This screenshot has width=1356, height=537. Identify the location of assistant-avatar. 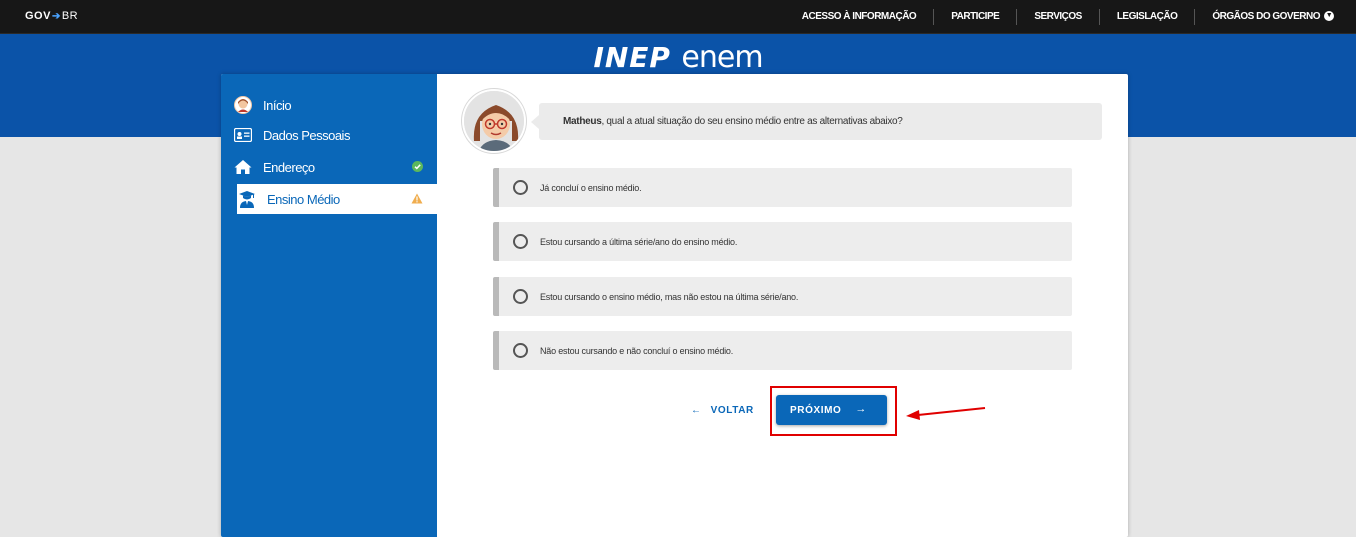
(494, 121).